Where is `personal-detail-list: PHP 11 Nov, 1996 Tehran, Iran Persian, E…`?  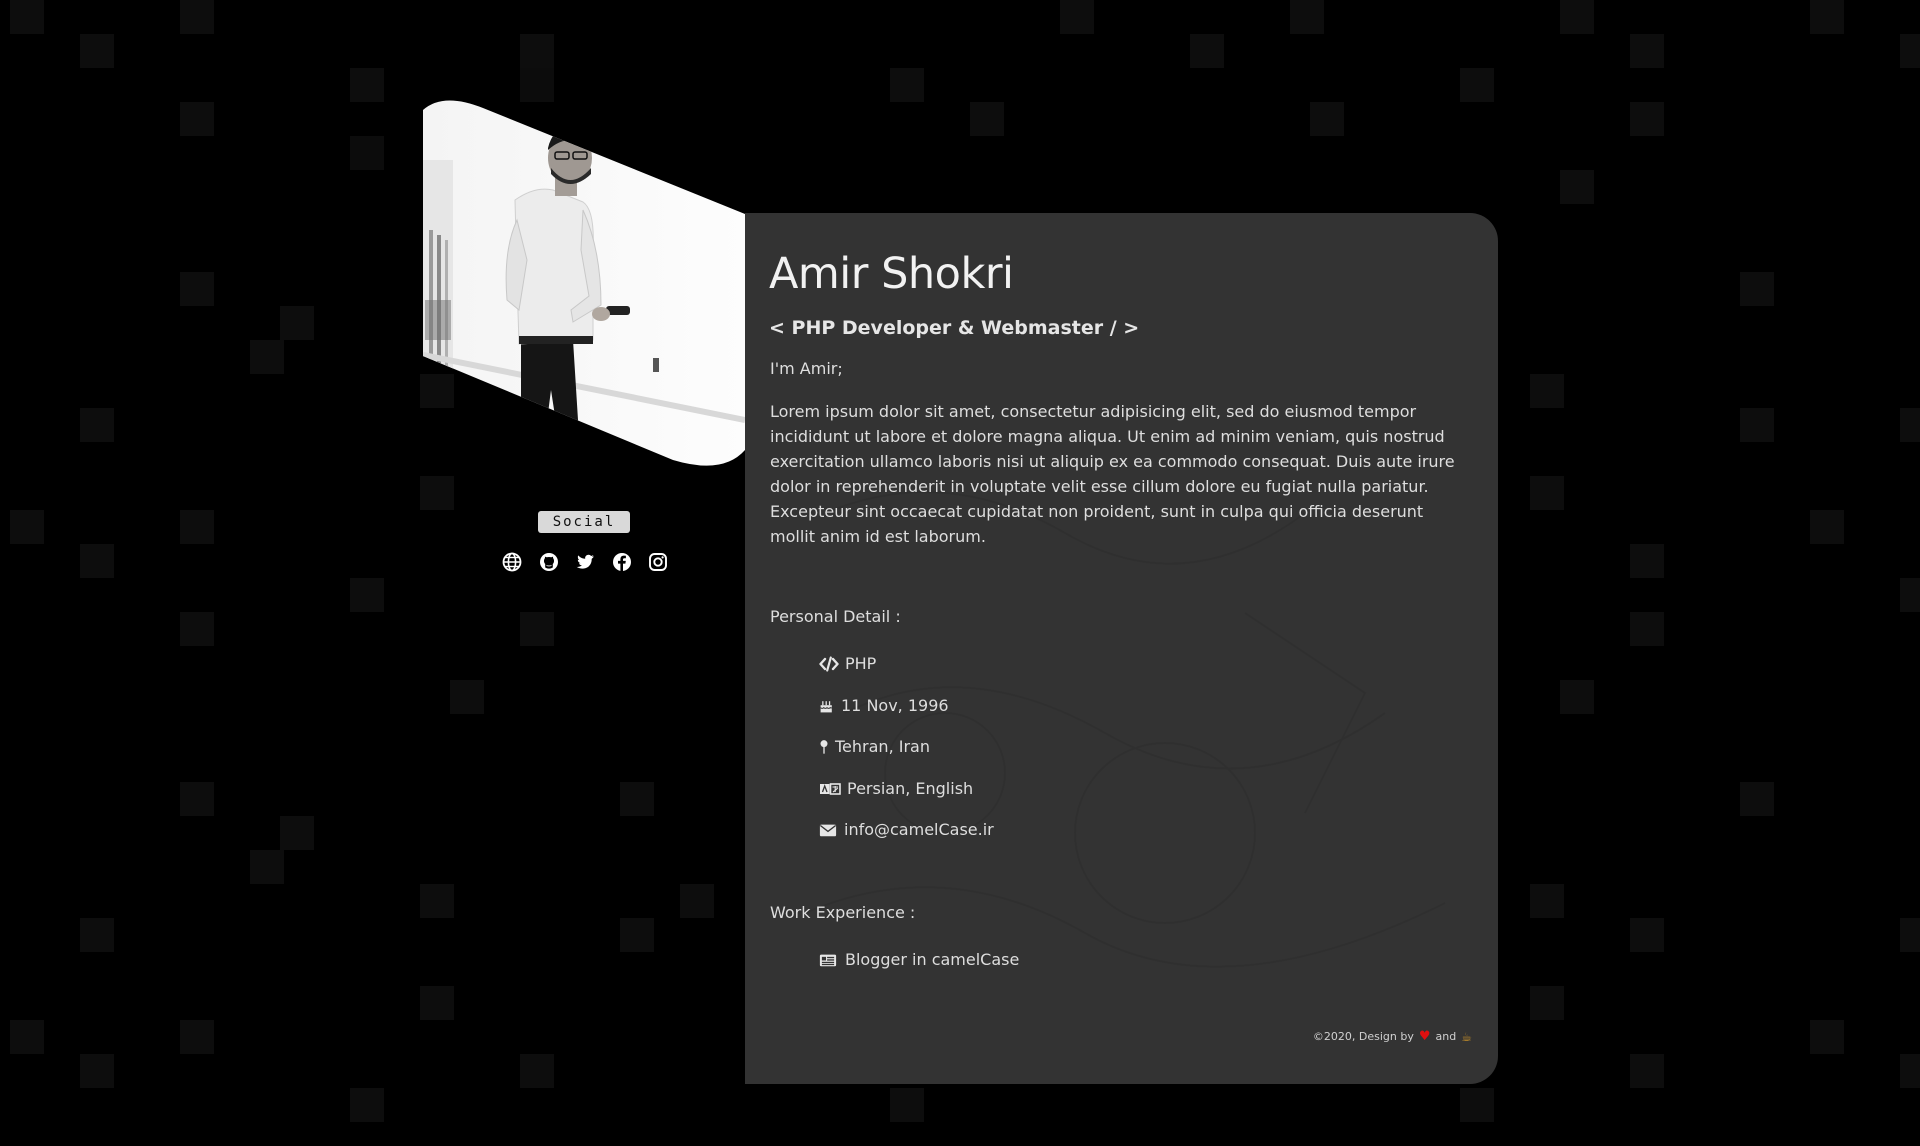
personal-detail-list: PHP 11 Nov, 1996 Tehran, Iran Persian, E… is located at coordinates (906, 758).